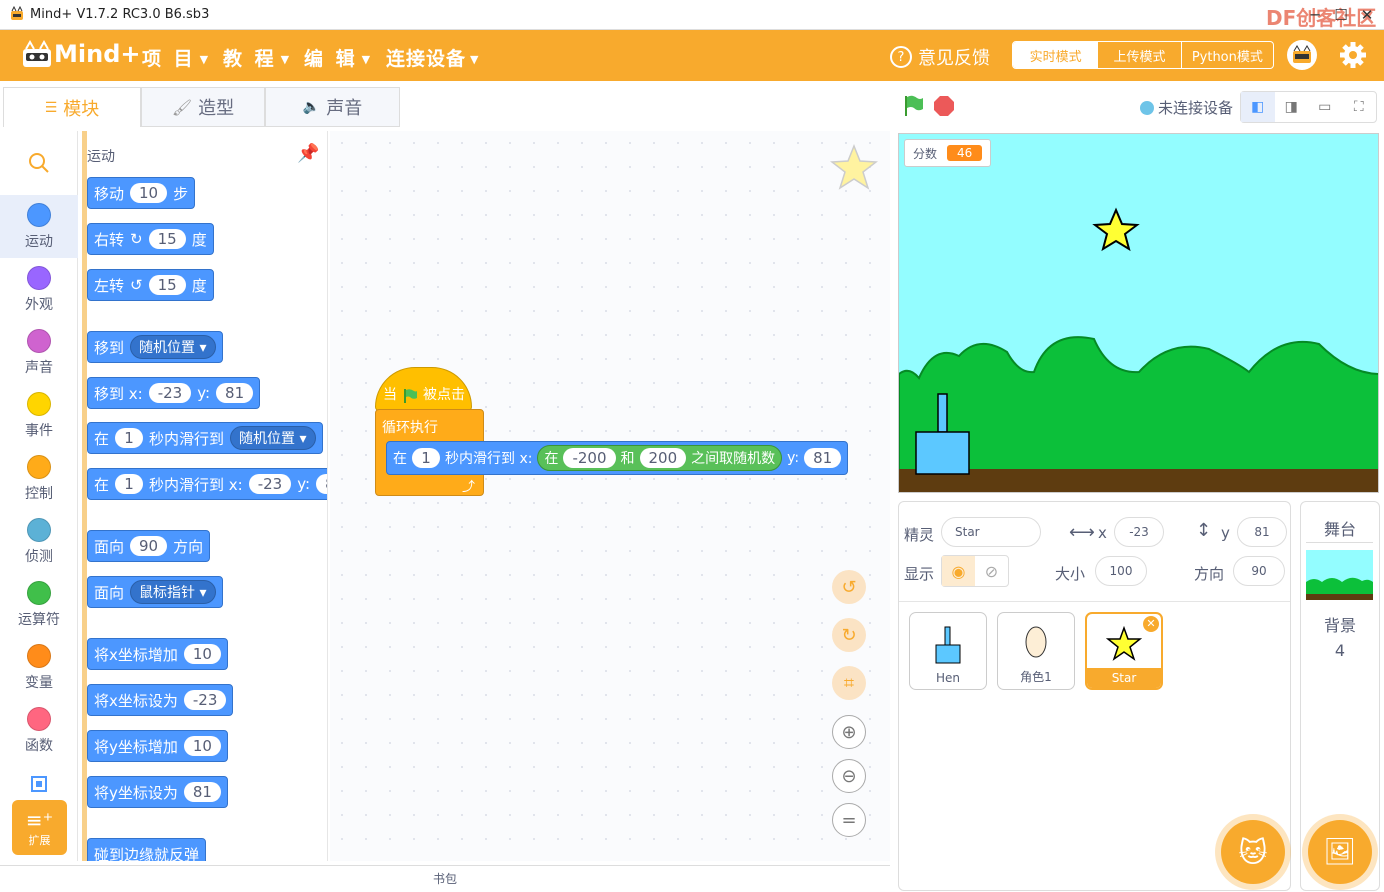  I want to click on category-variables: 变量, so click(39, 667).